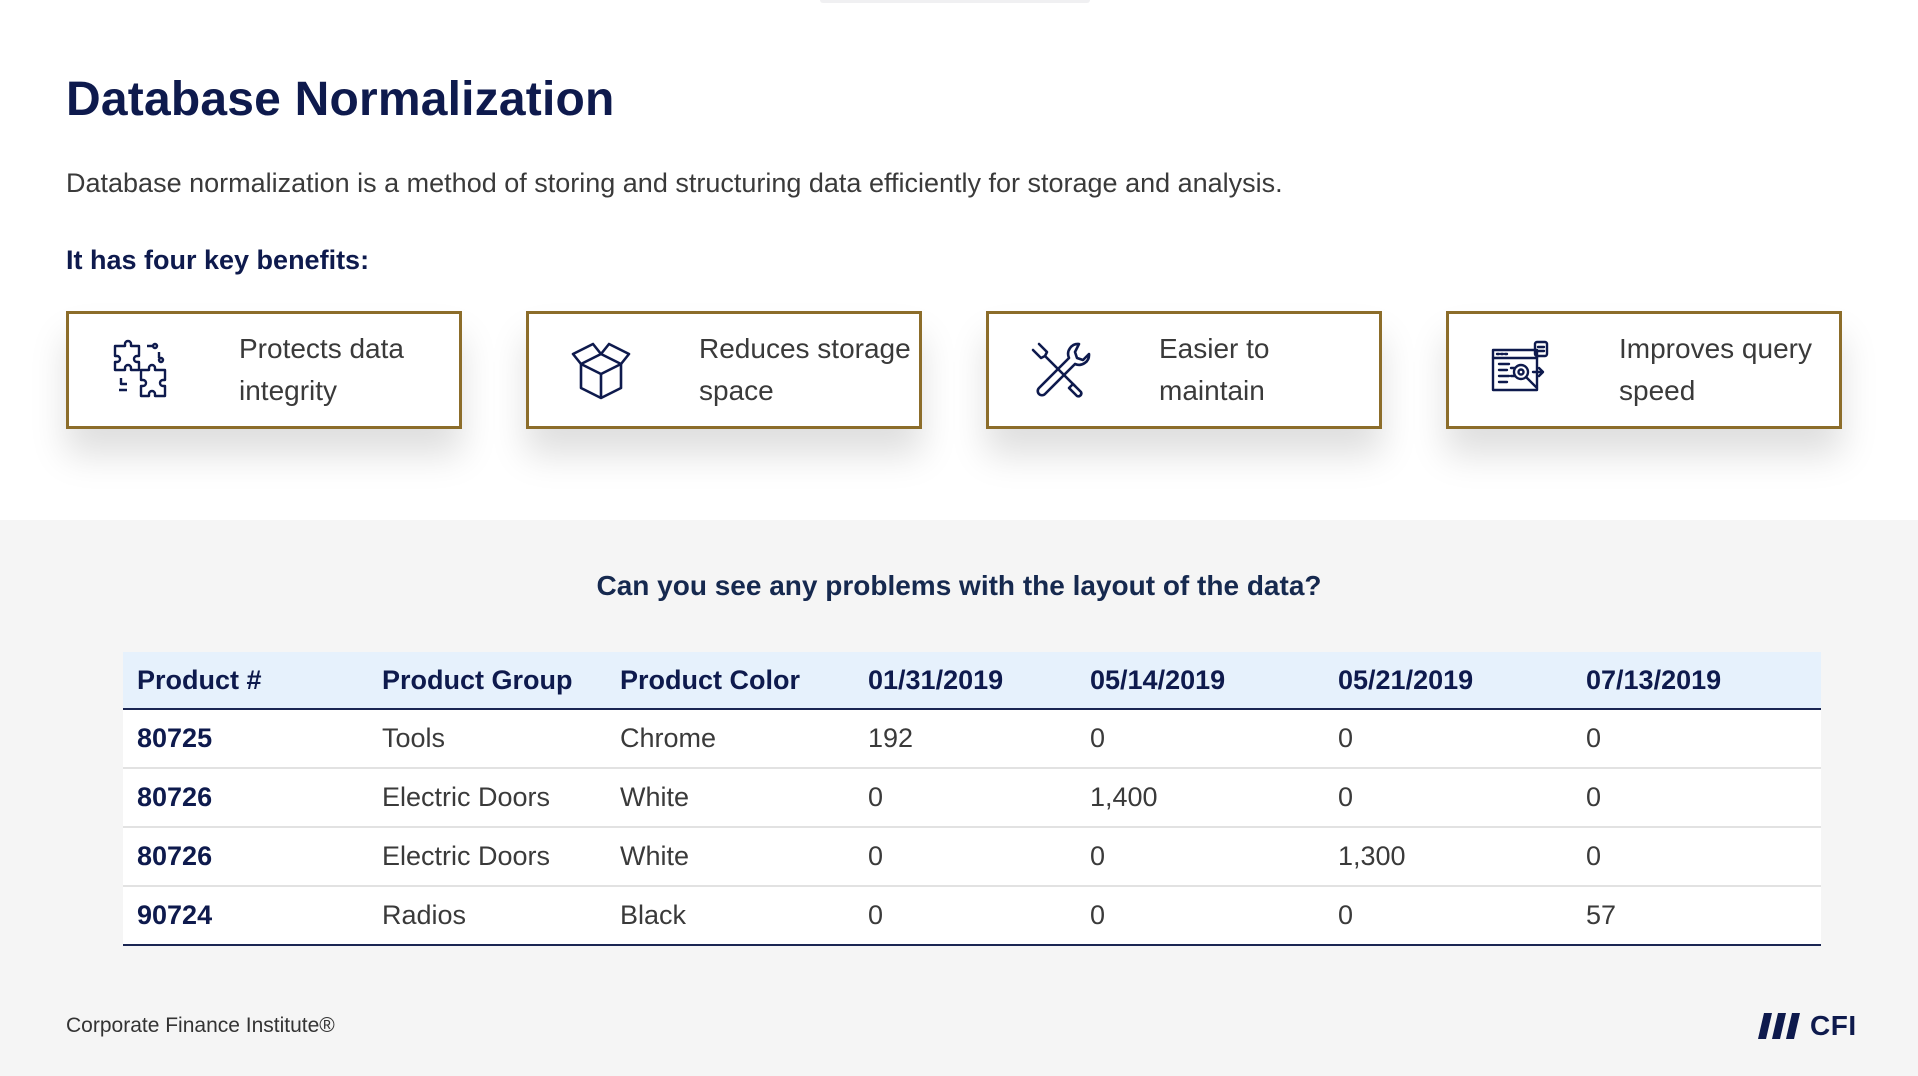 This screenshot has height=1076, width=1918. I want to click on table-cell: 1,400, so click(1200, 798).